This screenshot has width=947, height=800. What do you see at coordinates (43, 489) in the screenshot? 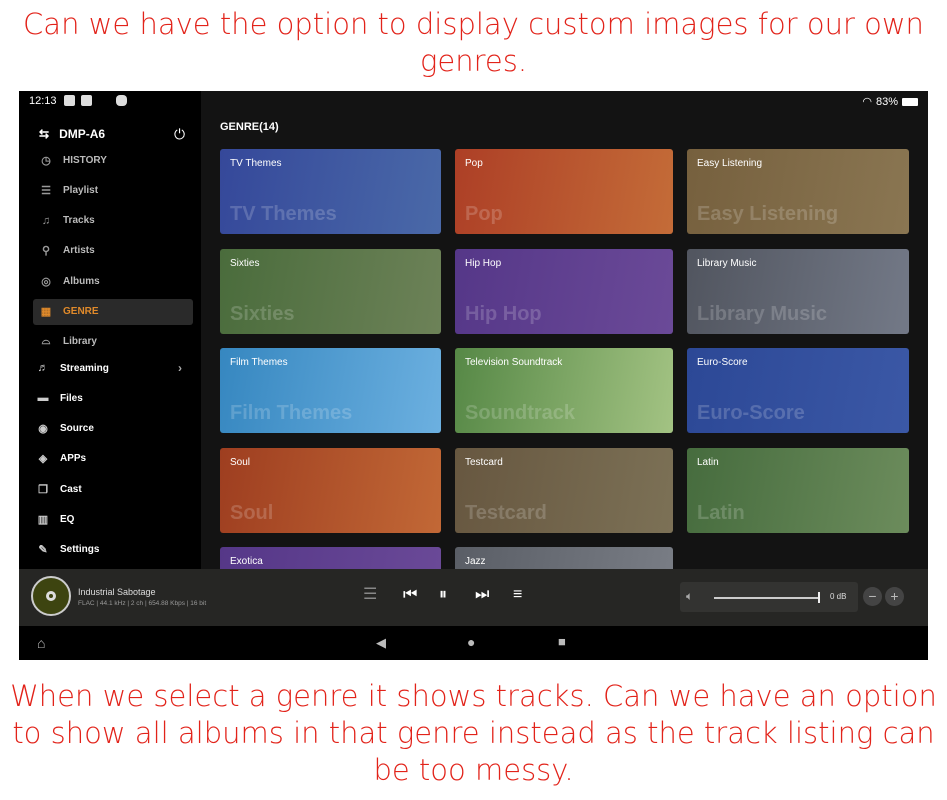
I see `cast-icon: ❐` at bounding box center [43, 489].